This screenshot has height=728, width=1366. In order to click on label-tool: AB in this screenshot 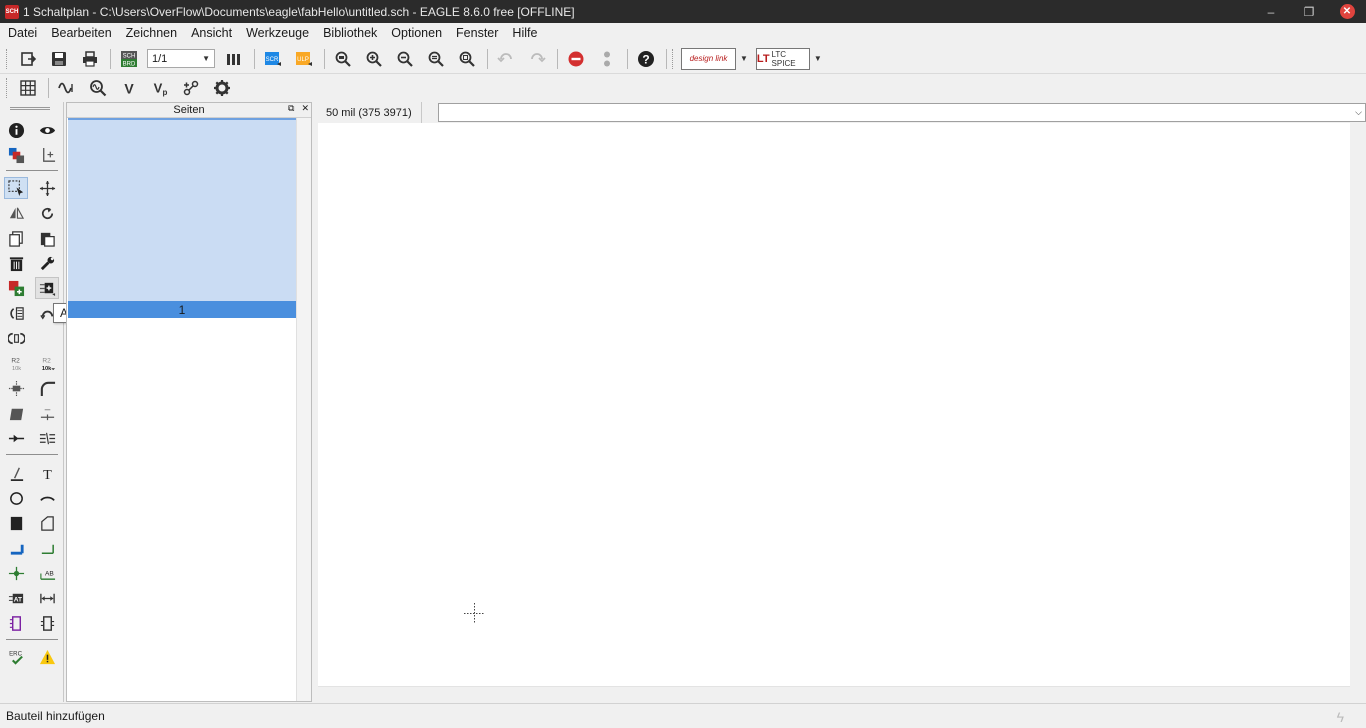, I will do `click(47, 573)`.